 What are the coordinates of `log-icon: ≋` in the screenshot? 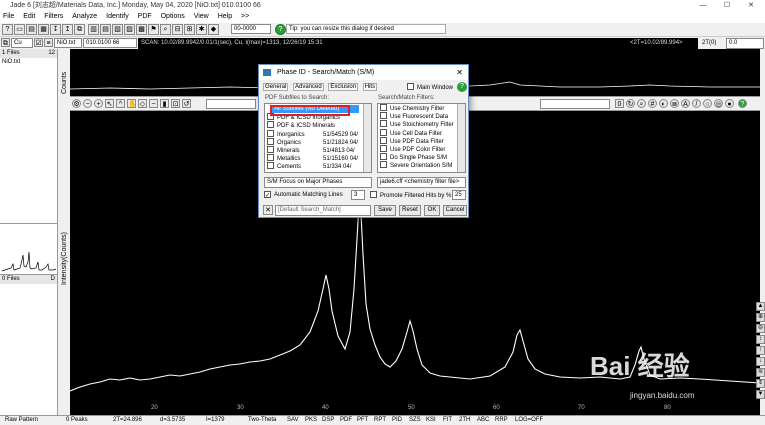 It's located at (760, 372).